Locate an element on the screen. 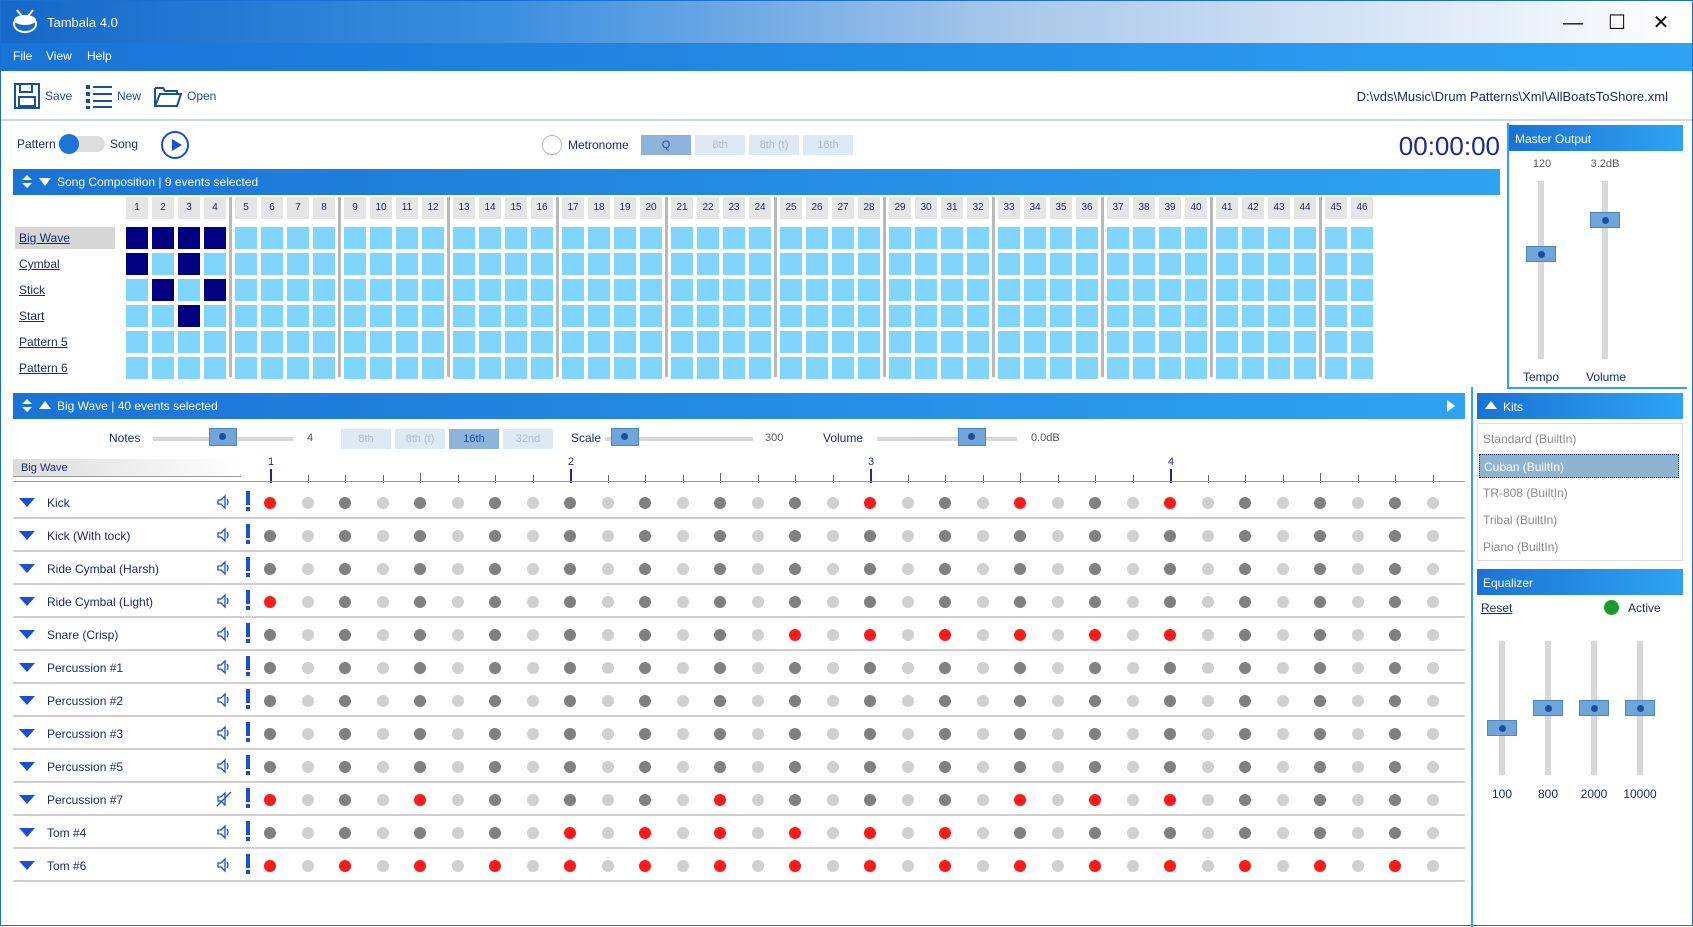  kit-item: Cuban (BuiltIn) is located at coordinates (1579, 466).